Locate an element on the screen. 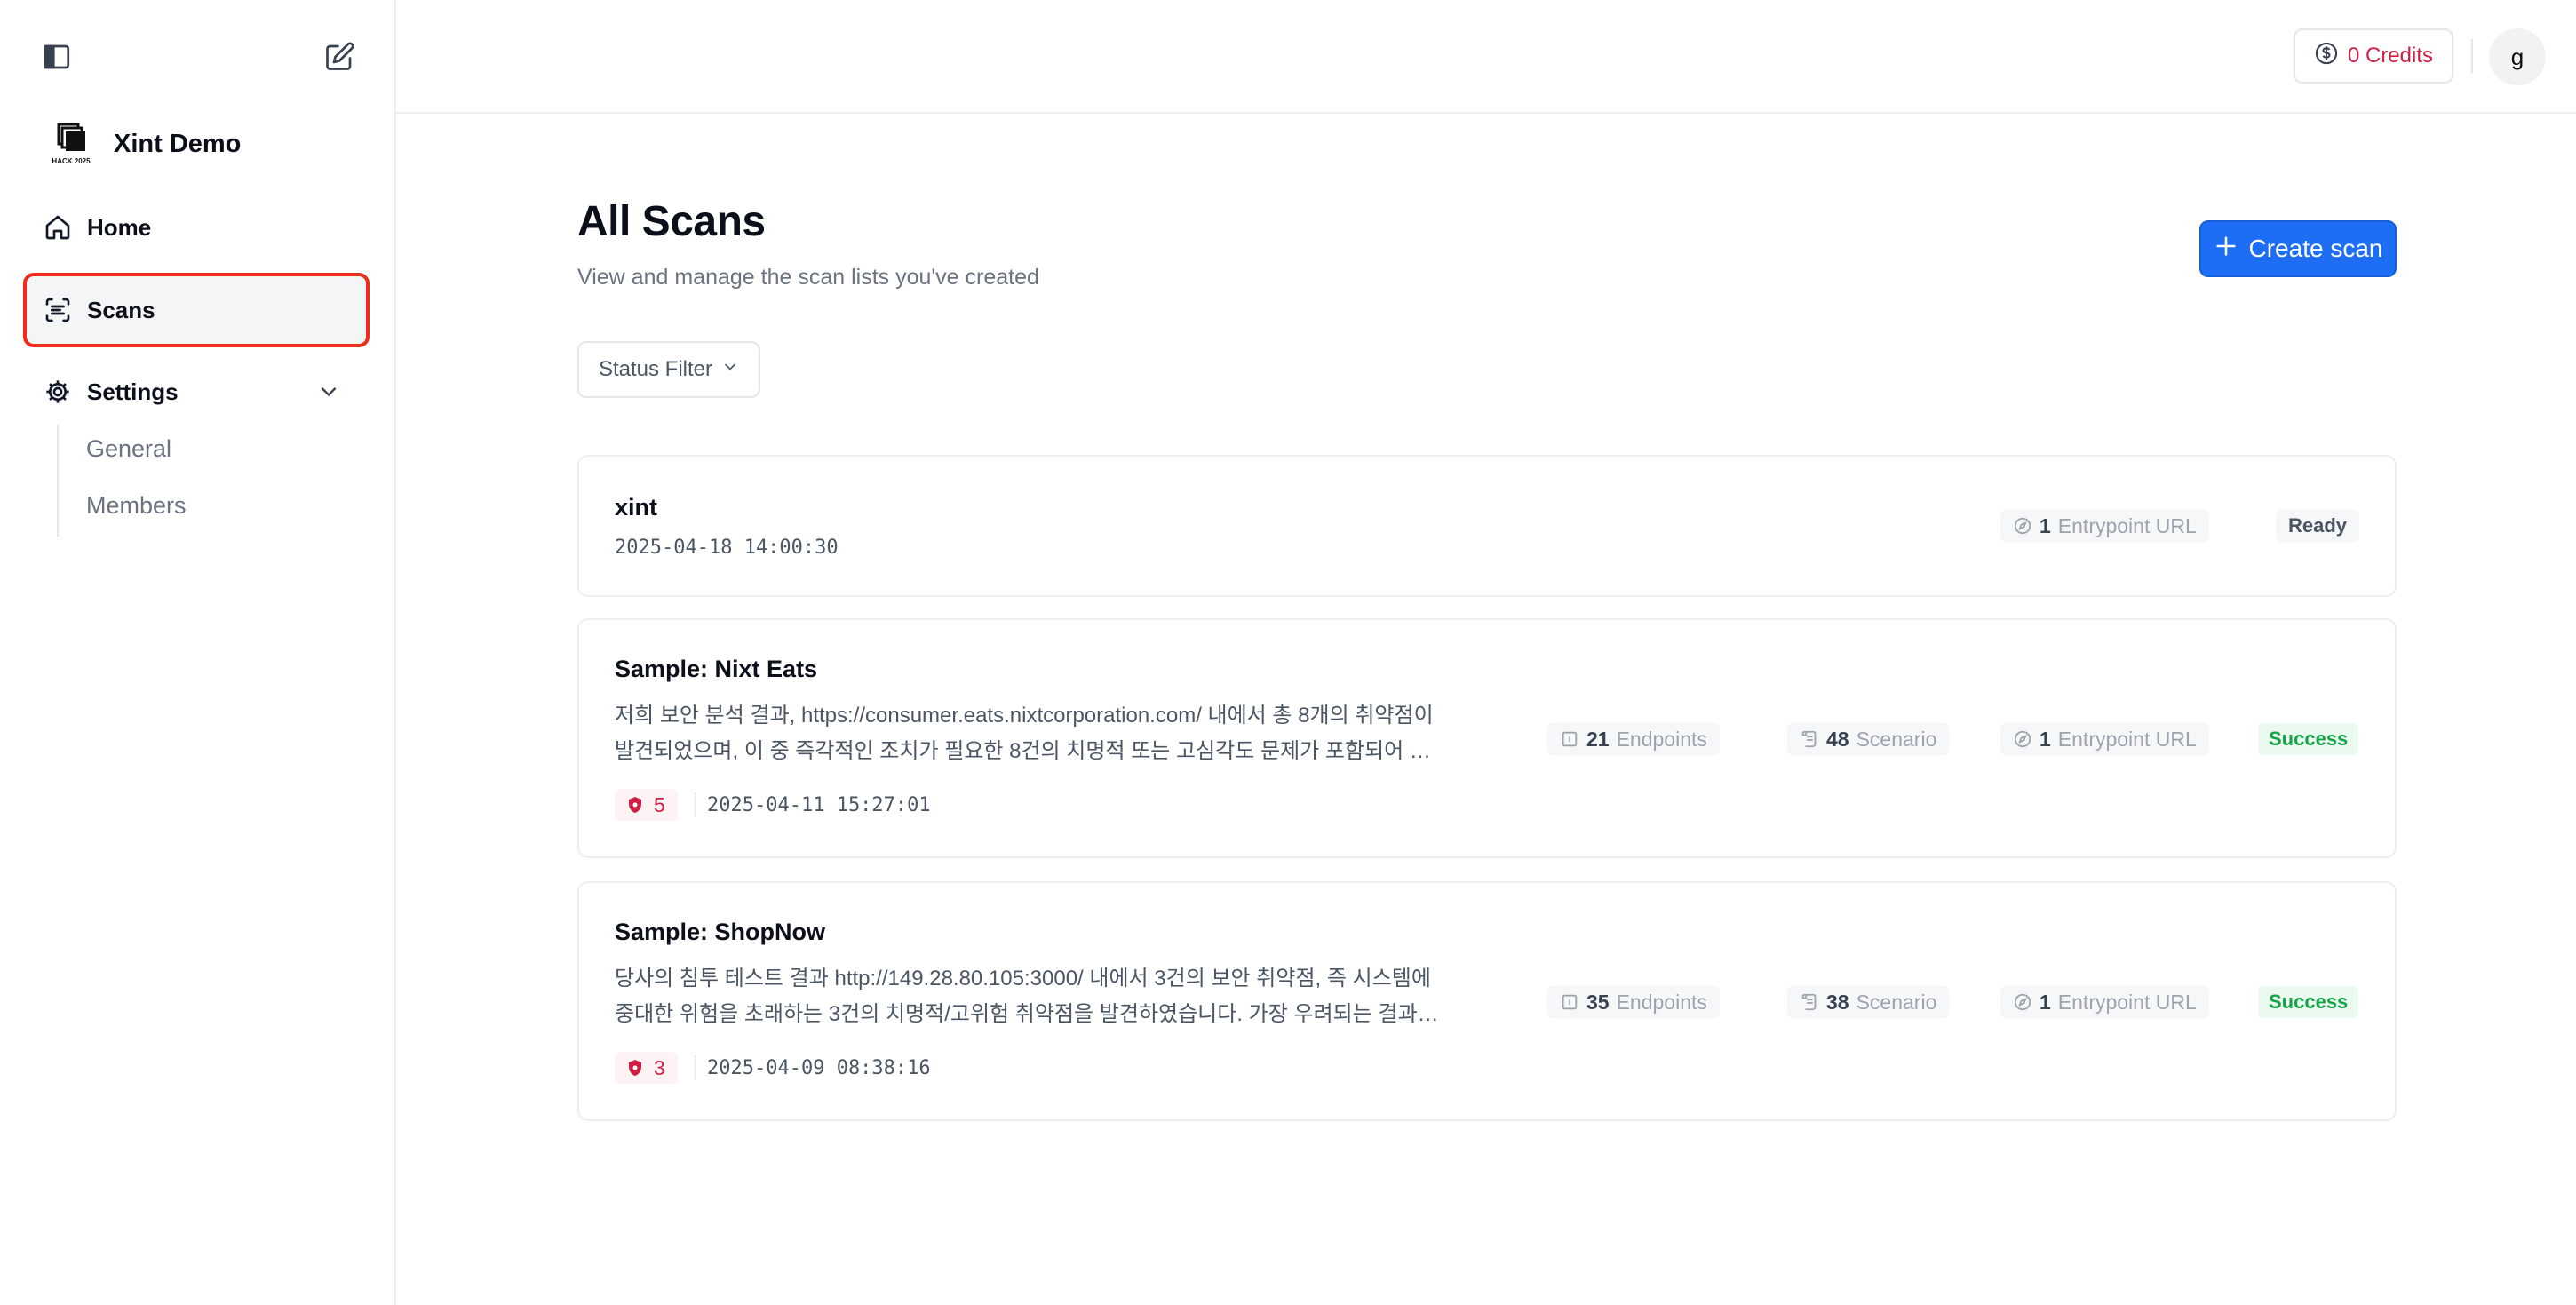 This screenshot has height=1305, width=2576. scenario-count: 48 is located at coordinates (1837, 739).